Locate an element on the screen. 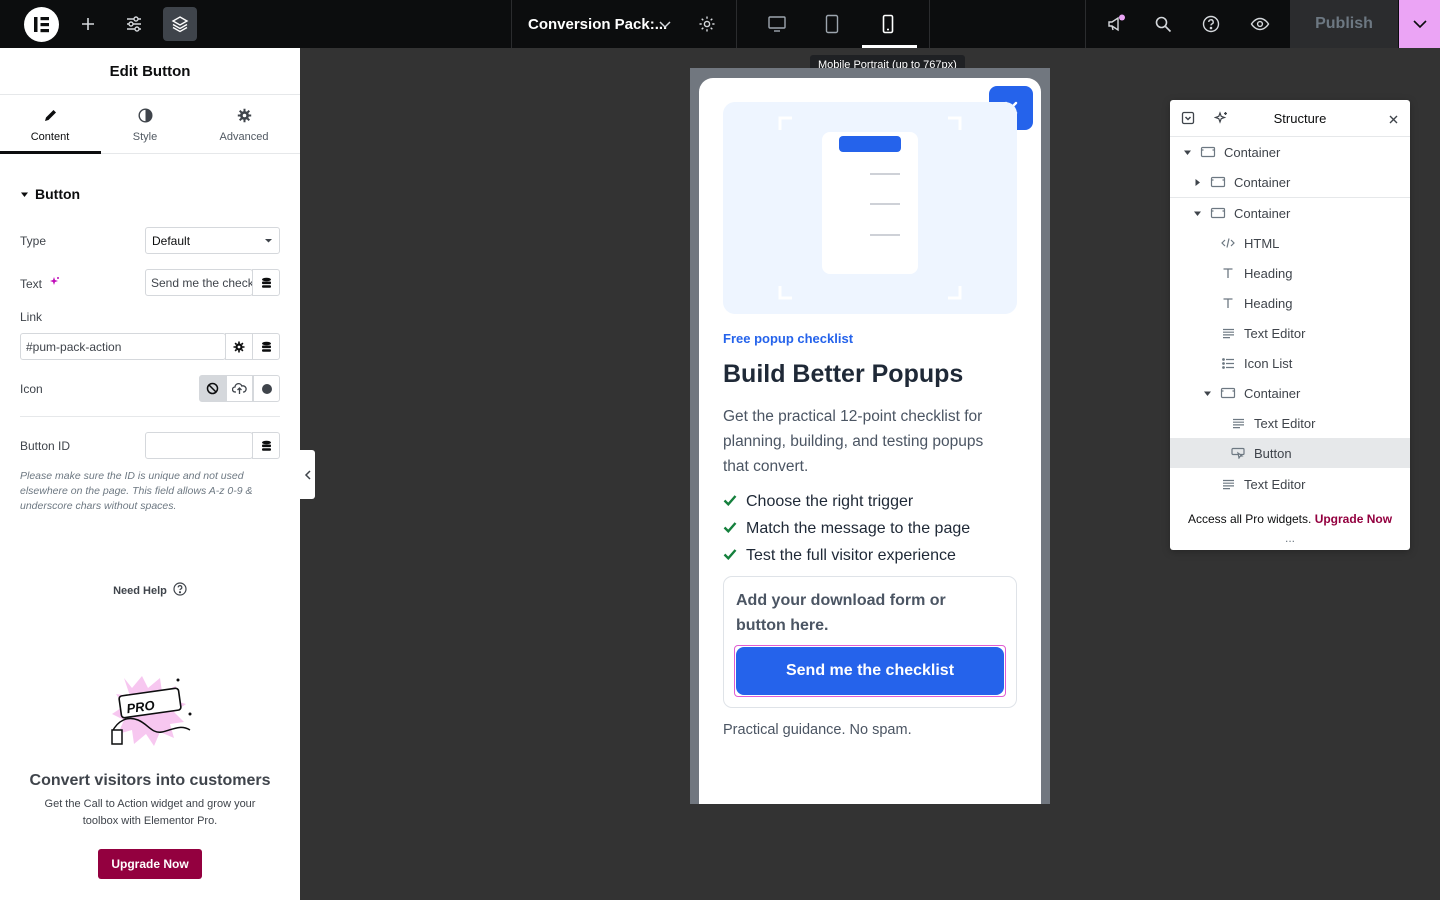  icon-library-circle-icon is located at coordinates (266, 388).